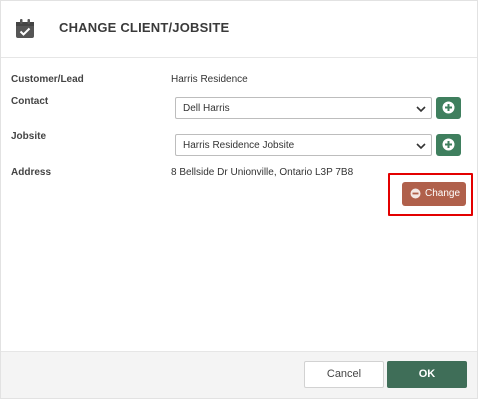 This screenshot has height=399, width=478. Describe the element at coordinates (206, 108) in the screenshot. I see `contact-select-value: Dell Harris` at that location.